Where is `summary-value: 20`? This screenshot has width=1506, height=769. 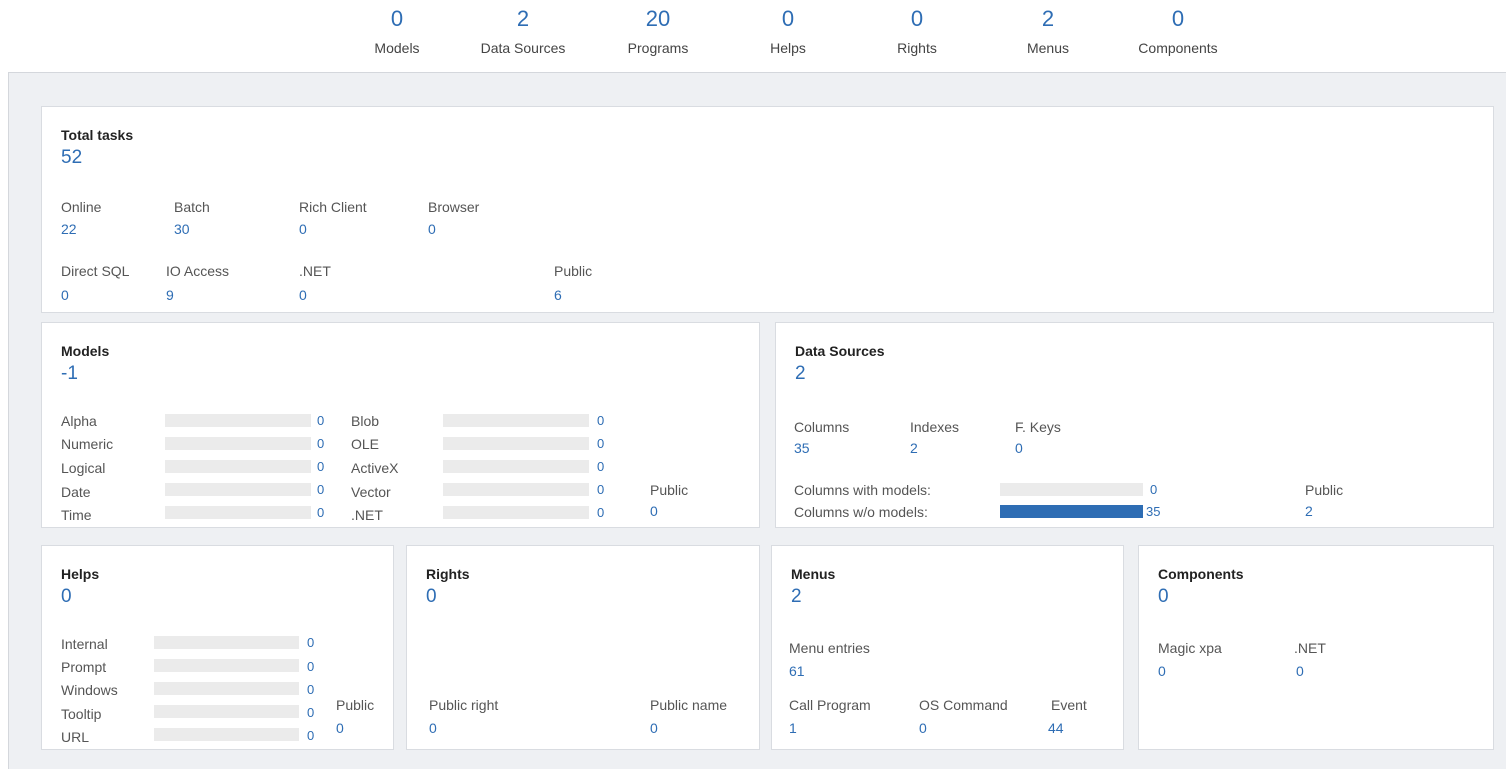 summary-value: 20 is located at coordinates (658, 18).